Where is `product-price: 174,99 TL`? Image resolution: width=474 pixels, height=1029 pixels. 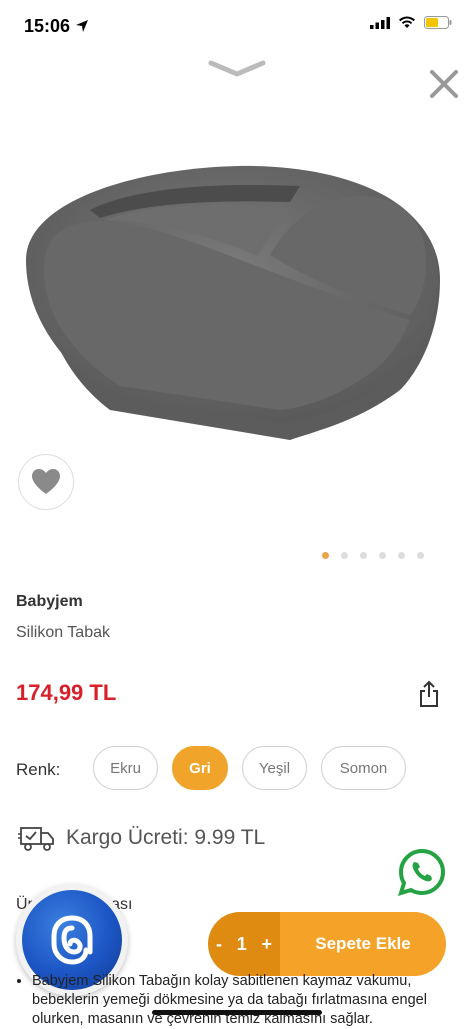 product-price: 174,99 TL is located at coordinates (66, 692).